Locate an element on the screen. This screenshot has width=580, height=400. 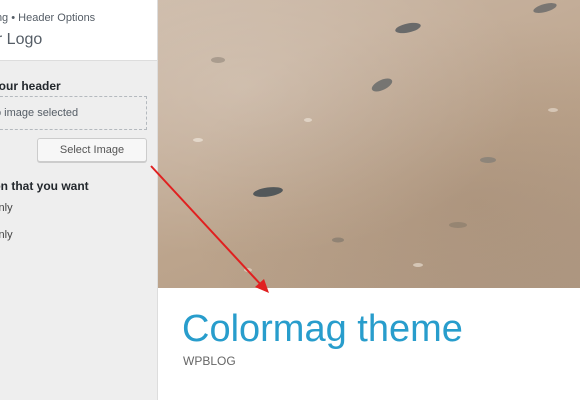
radio-option-2: Only is located at coordinates (6, 235).